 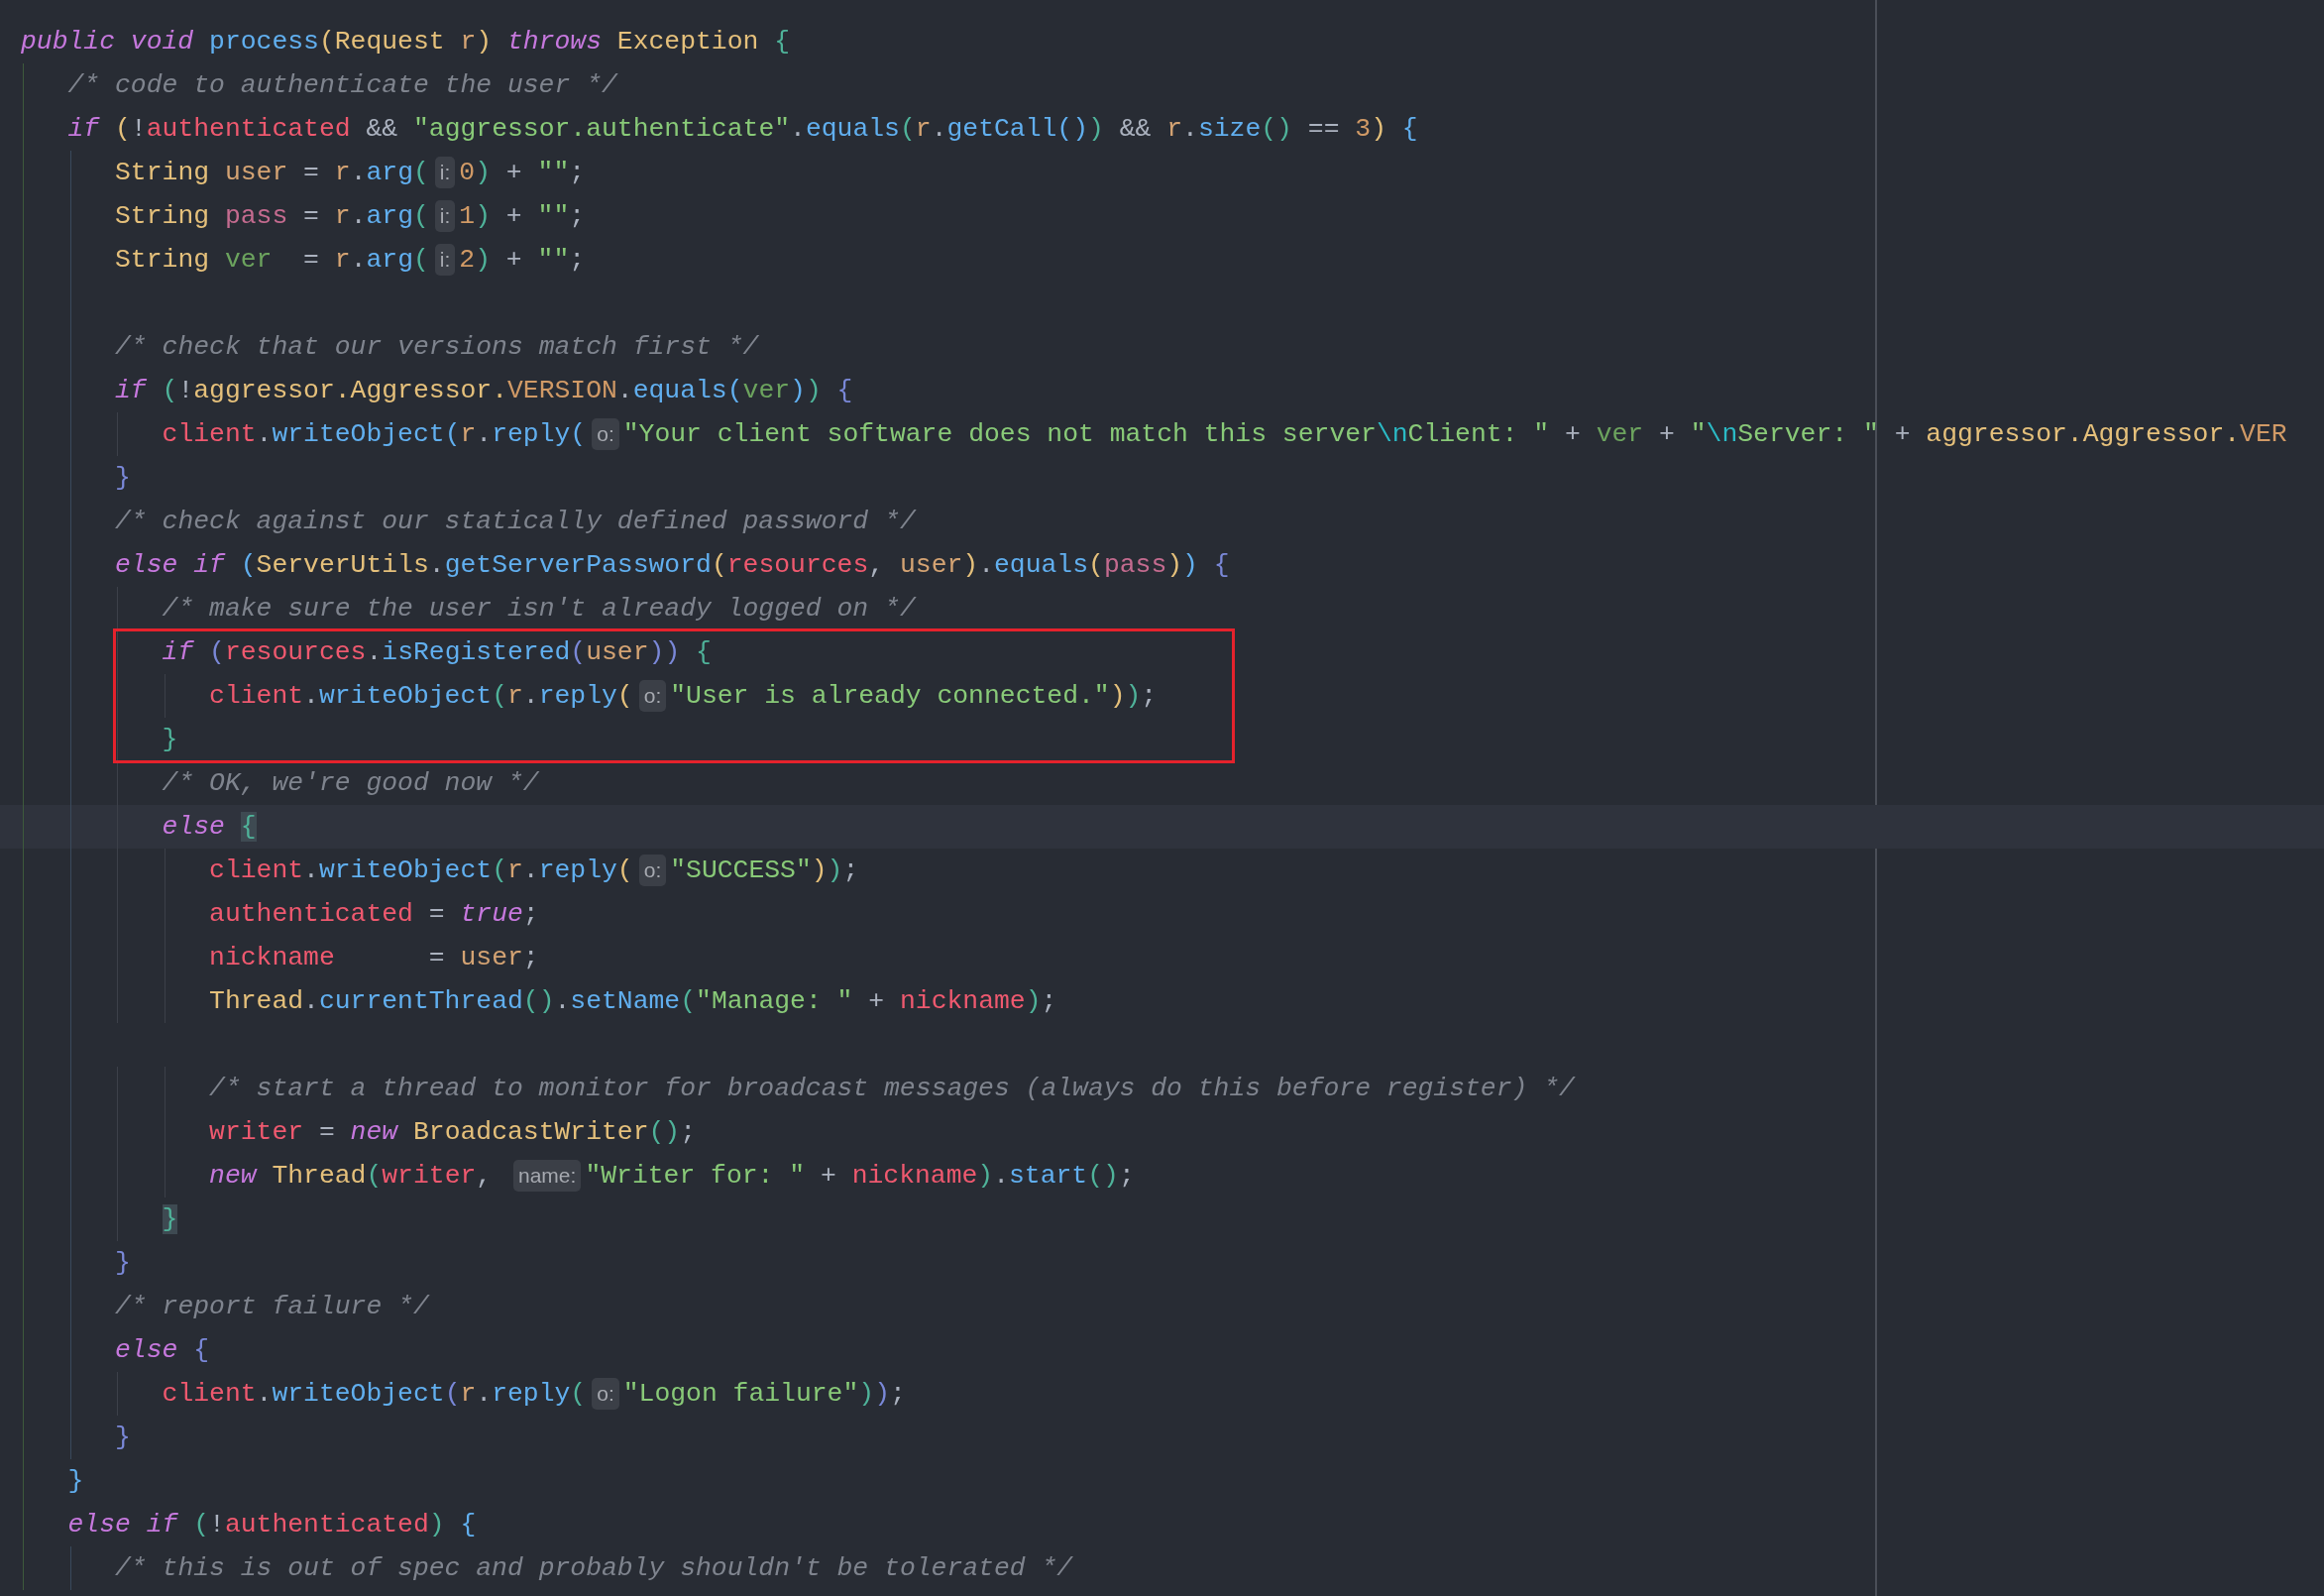 What do you see at coordinates (389, 216) in the screenshot?
I see `method-name: arg` at bounding box center [389, 216].